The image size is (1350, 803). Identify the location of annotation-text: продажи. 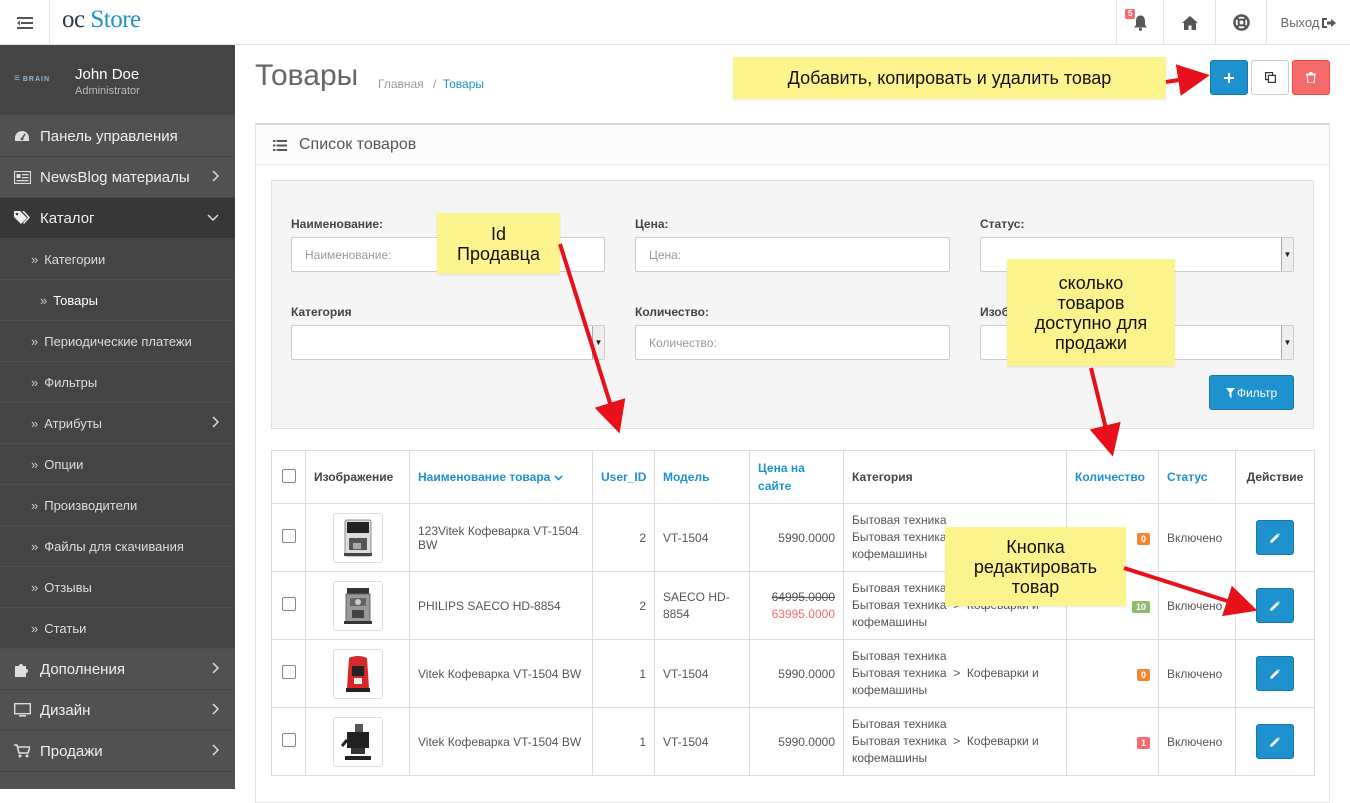
(1091, 342).